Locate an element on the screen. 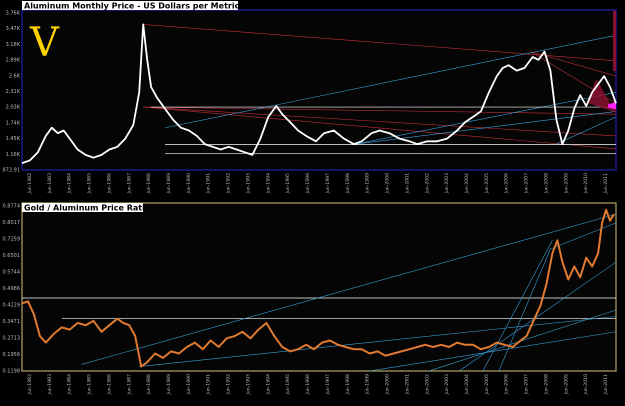 Image resolution: width=625 pixels, height=406 pixels. ratio-x-tick-label: Jun-1993 is located at coordinates (248, 385).